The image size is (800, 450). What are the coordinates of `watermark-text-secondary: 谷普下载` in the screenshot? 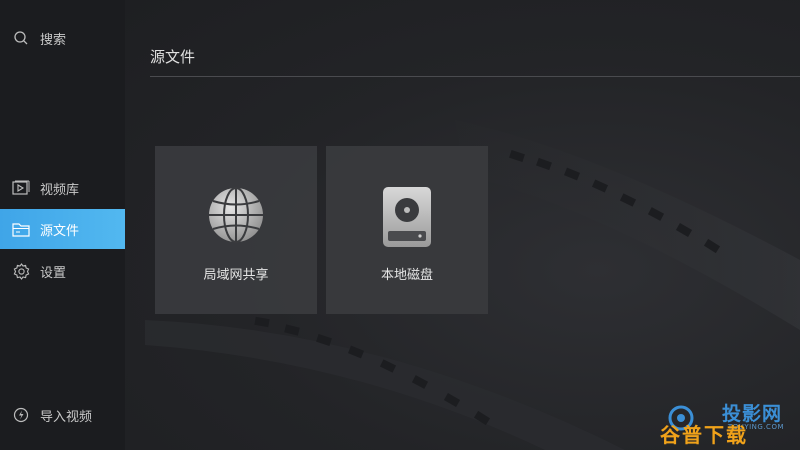 It's located at (704, 435).